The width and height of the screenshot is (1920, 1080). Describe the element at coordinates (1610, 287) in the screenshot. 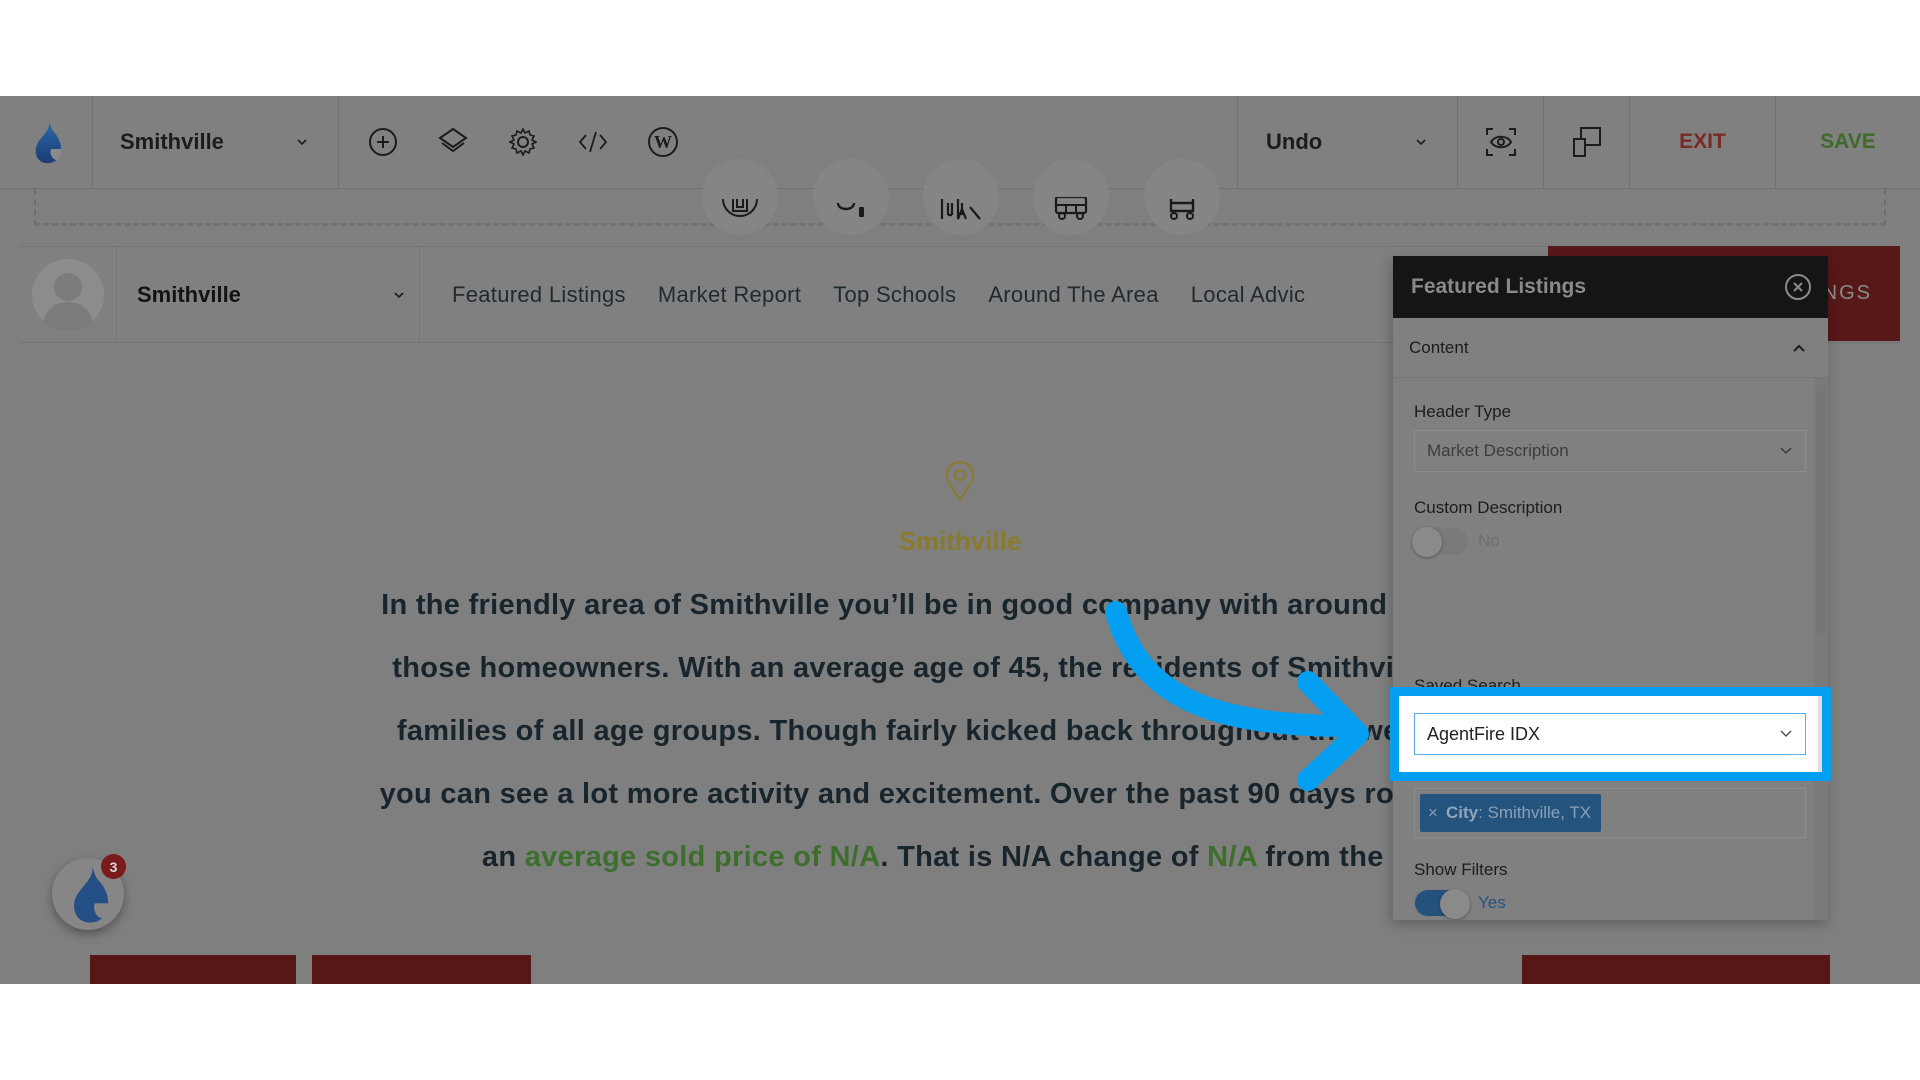

I see `panel-header: Featured Listings` at that location.